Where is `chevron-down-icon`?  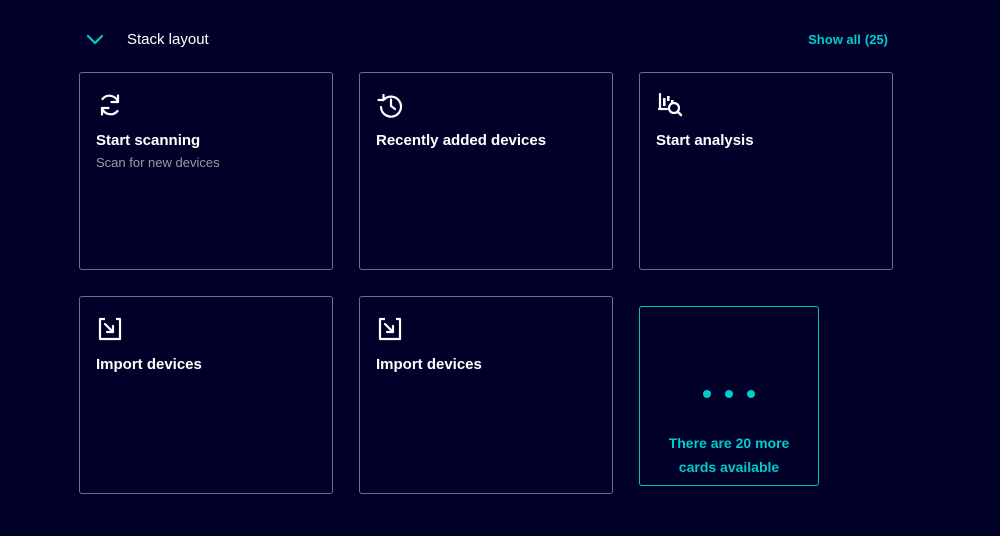 chevron-down-icon is located at coordinates (95, 40).